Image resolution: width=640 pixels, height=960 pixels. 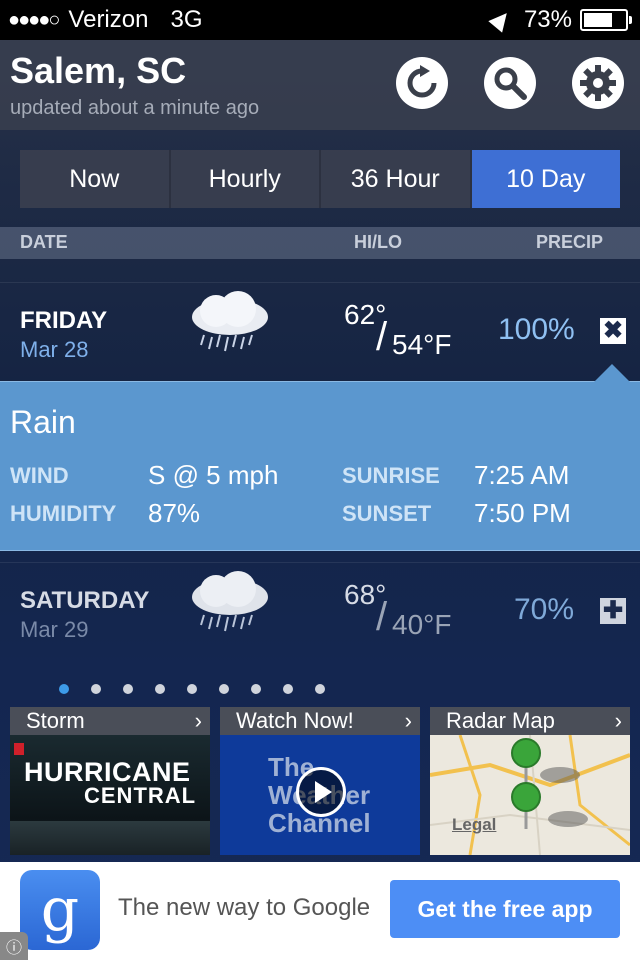 I want to click on settings-button, so click(x=598, y=83).